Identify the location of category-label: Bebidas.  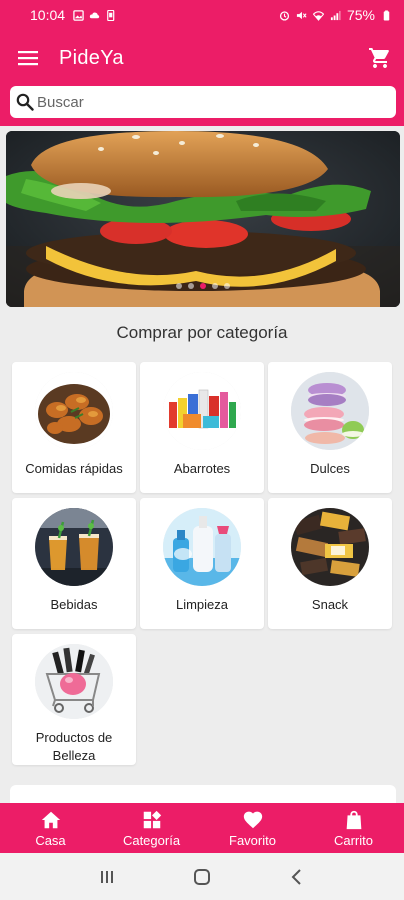
(74, 604).